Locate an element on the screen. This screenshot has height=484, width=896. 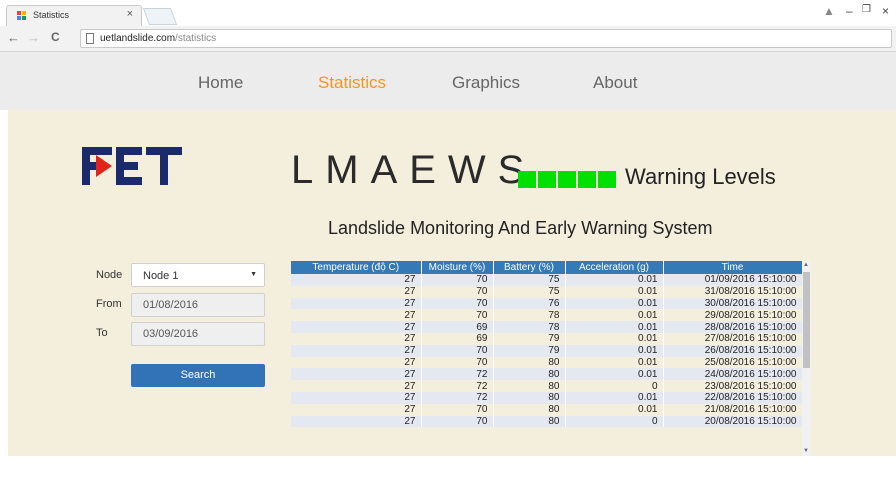
table-row: 27 70 76 0.01 30/08/2016 15:10:00 is located at coordinates (546, 303).